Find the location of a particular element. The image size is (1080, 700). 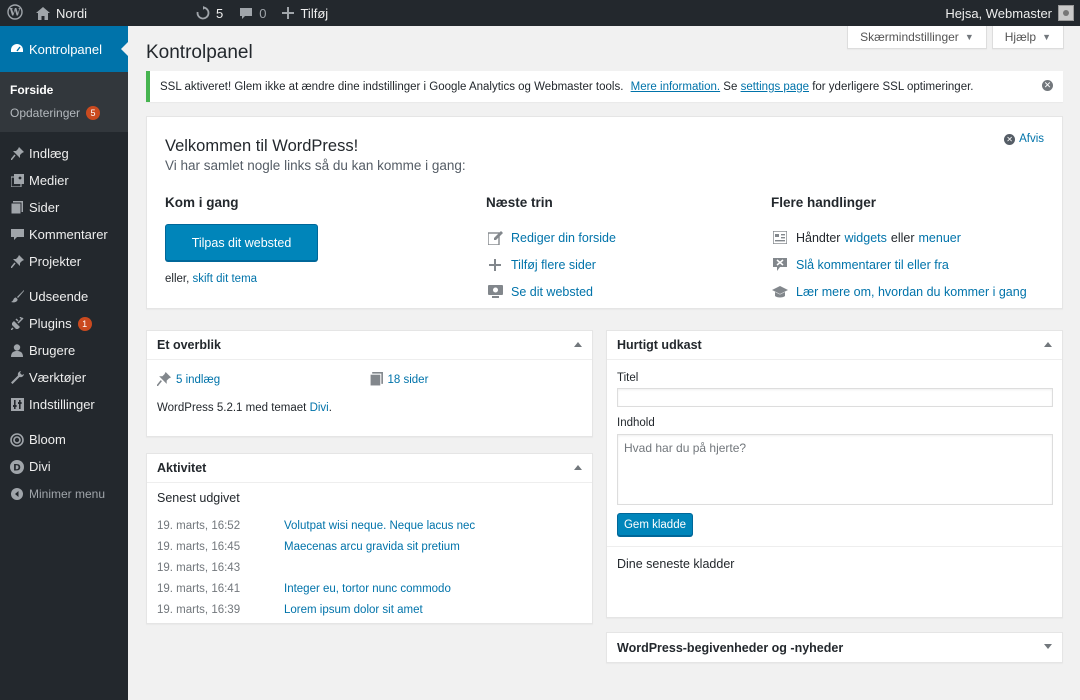

help-label: Hjælp is located at coordinates (1020, 37).